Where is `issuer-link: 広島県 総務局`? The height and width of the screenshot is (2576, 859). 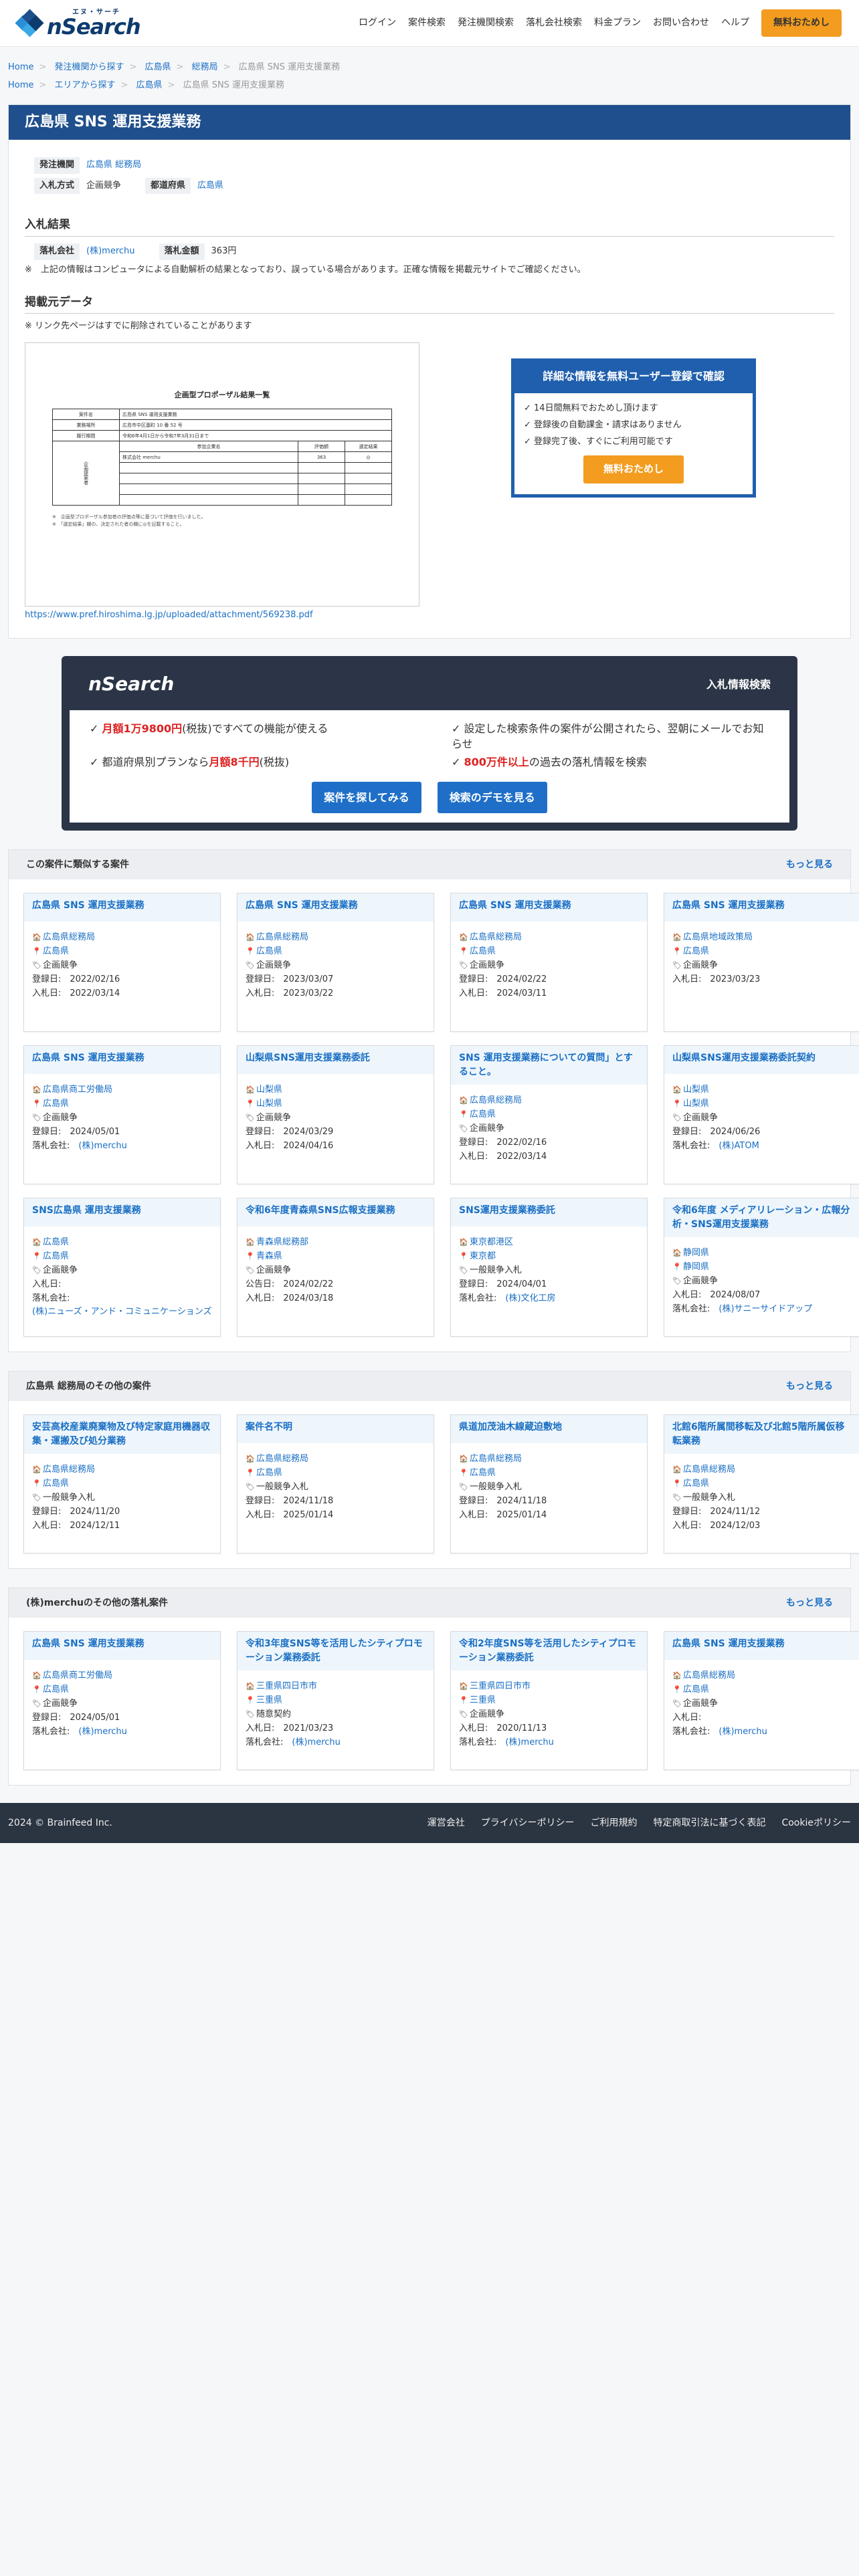 issuer-link: 広島県 総務局 is located at coordinates (113, 166).